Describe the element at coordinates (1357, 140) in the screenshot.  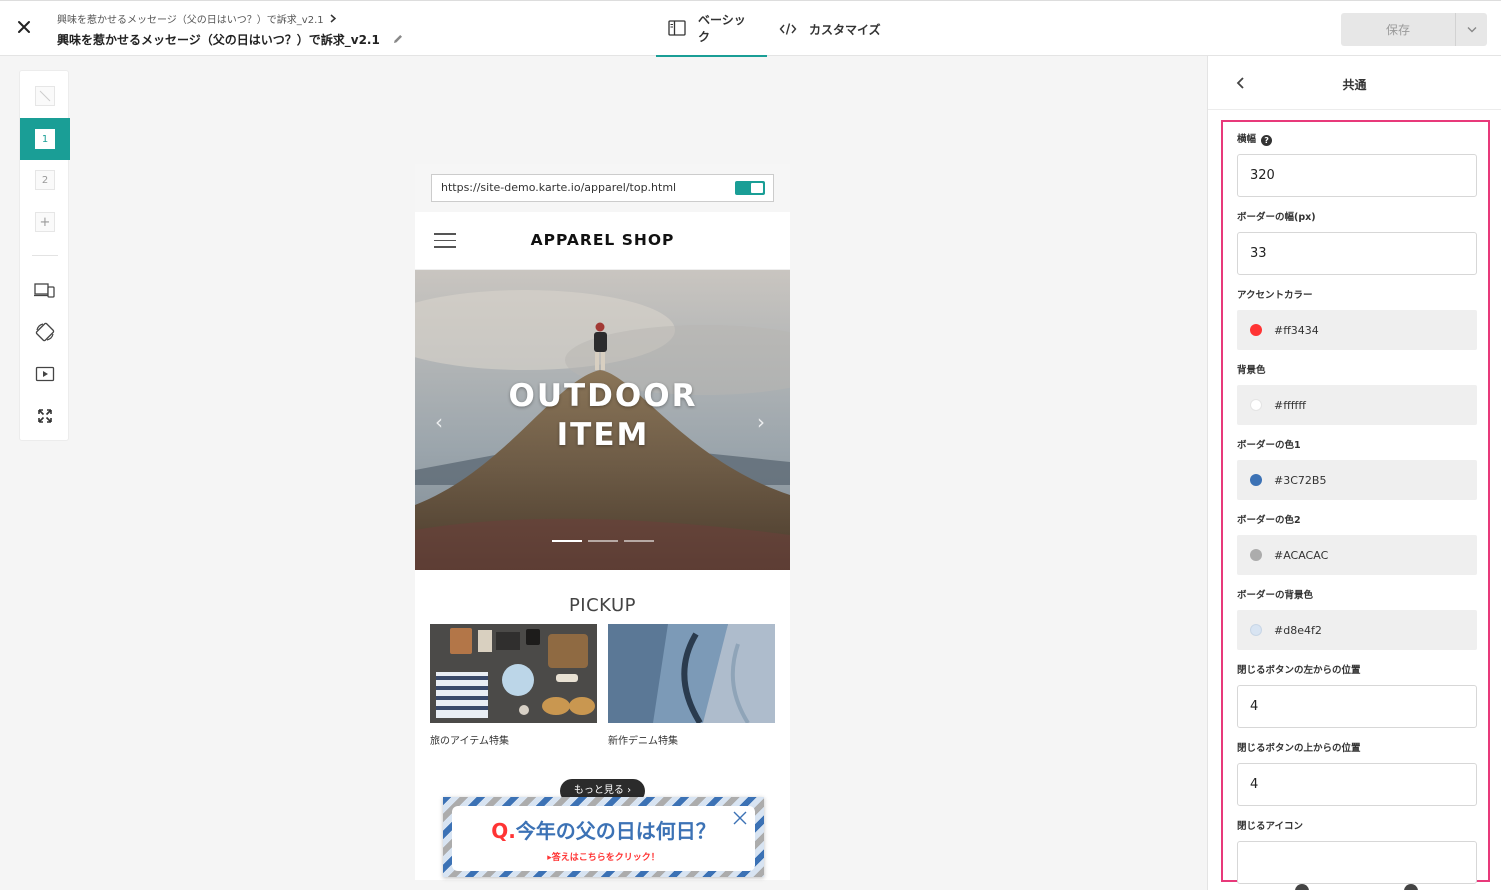
I see `width-label: 横幅?` at that location.